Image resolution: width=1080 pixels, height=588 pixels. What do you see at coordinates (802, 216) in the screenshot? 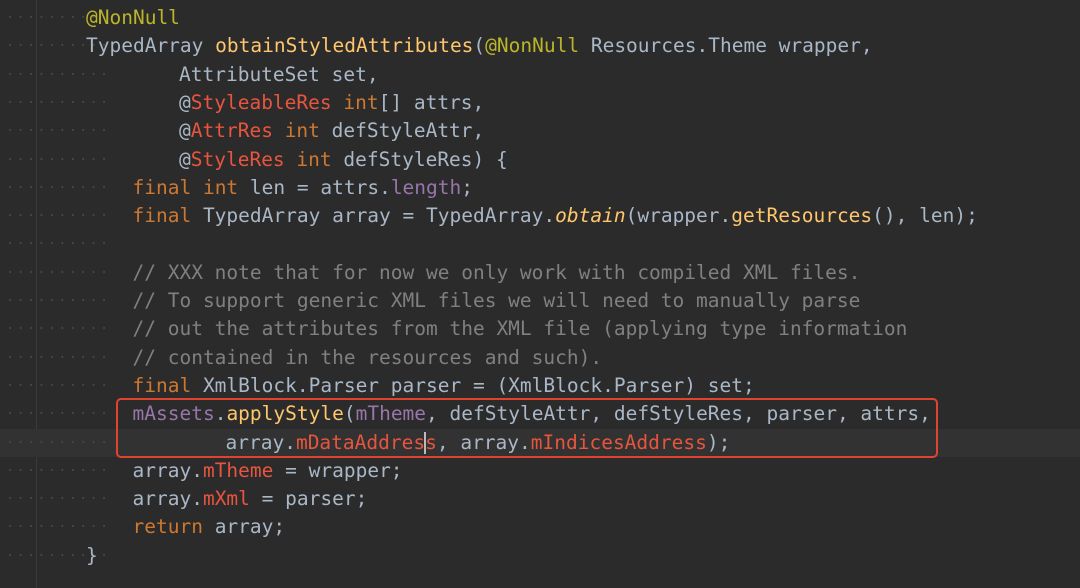
I see `code-token: getResources` at bounding box center [802, 216].